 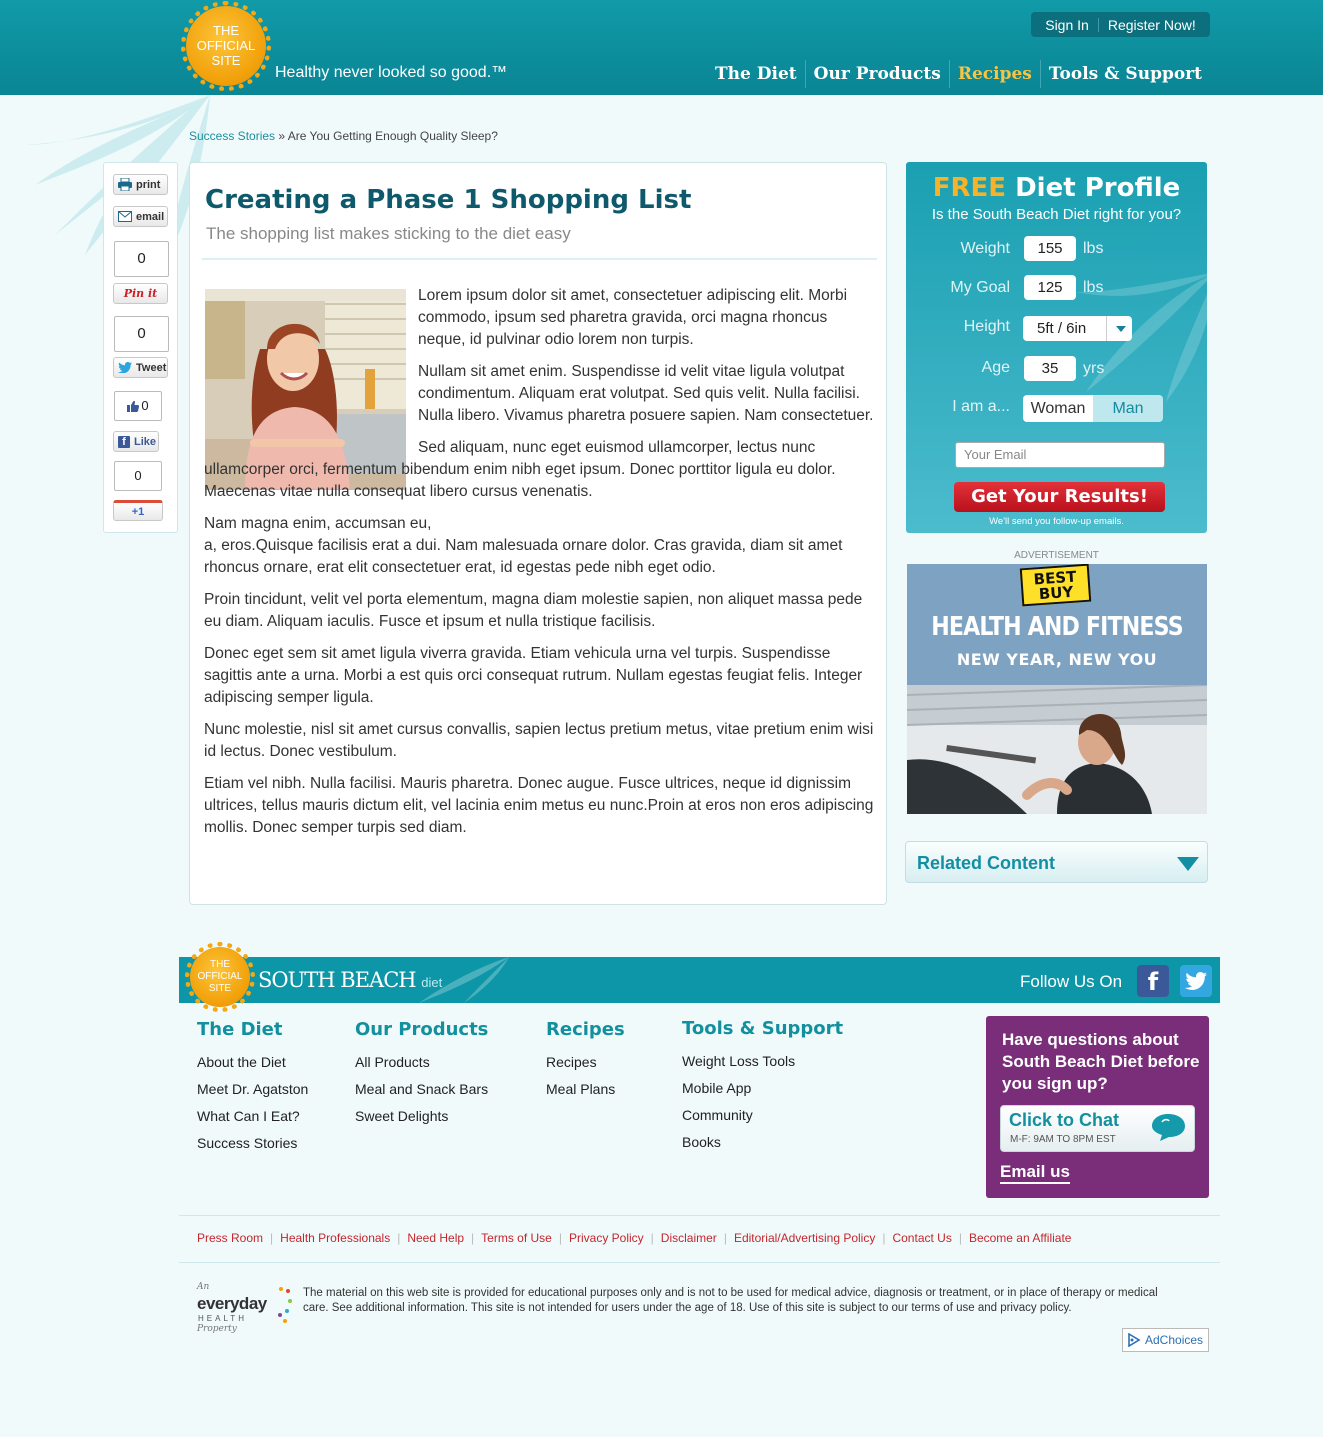 What do you see at coordinates (318, 523) in the screenshot?
I see `article-paragraph: Nam magna enim, accumsan eu,` at bounding box center [318, 523].